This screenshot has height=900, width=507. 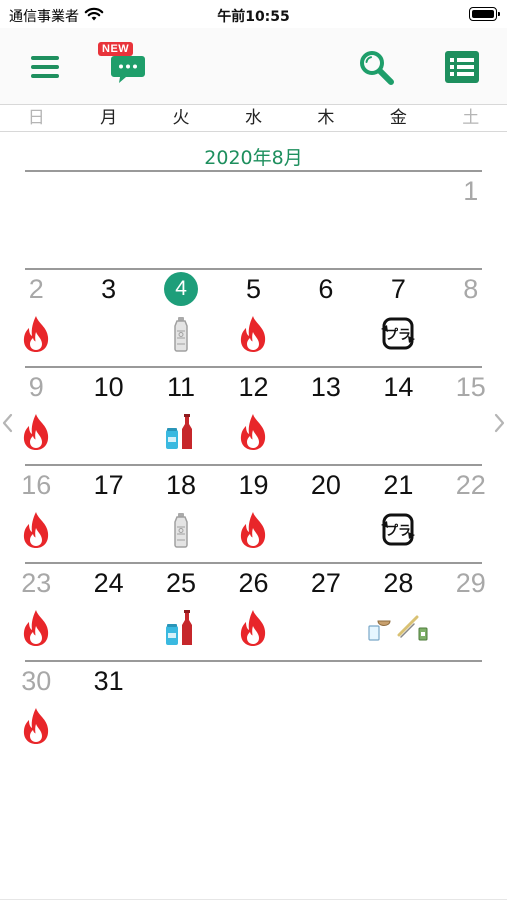 I want to click on calendar-day-27: 27, so click(x=326, y=611).